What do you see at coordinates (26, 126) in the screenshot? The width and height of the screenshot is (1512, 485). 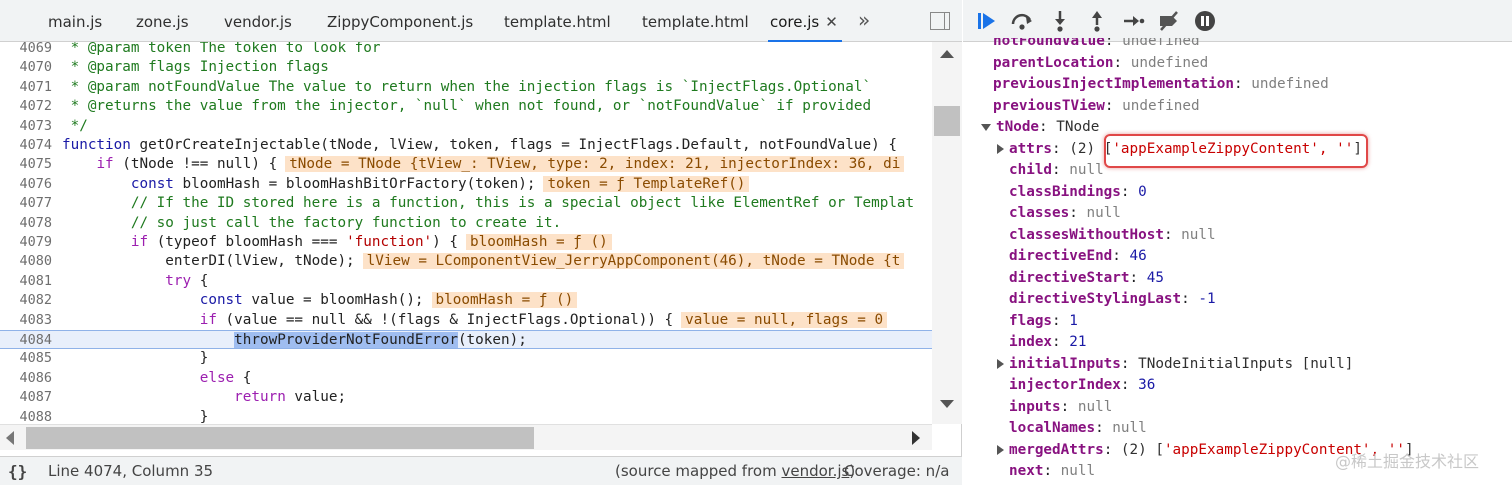 I see `line-number: 4073` at bounding box center [26, 126].